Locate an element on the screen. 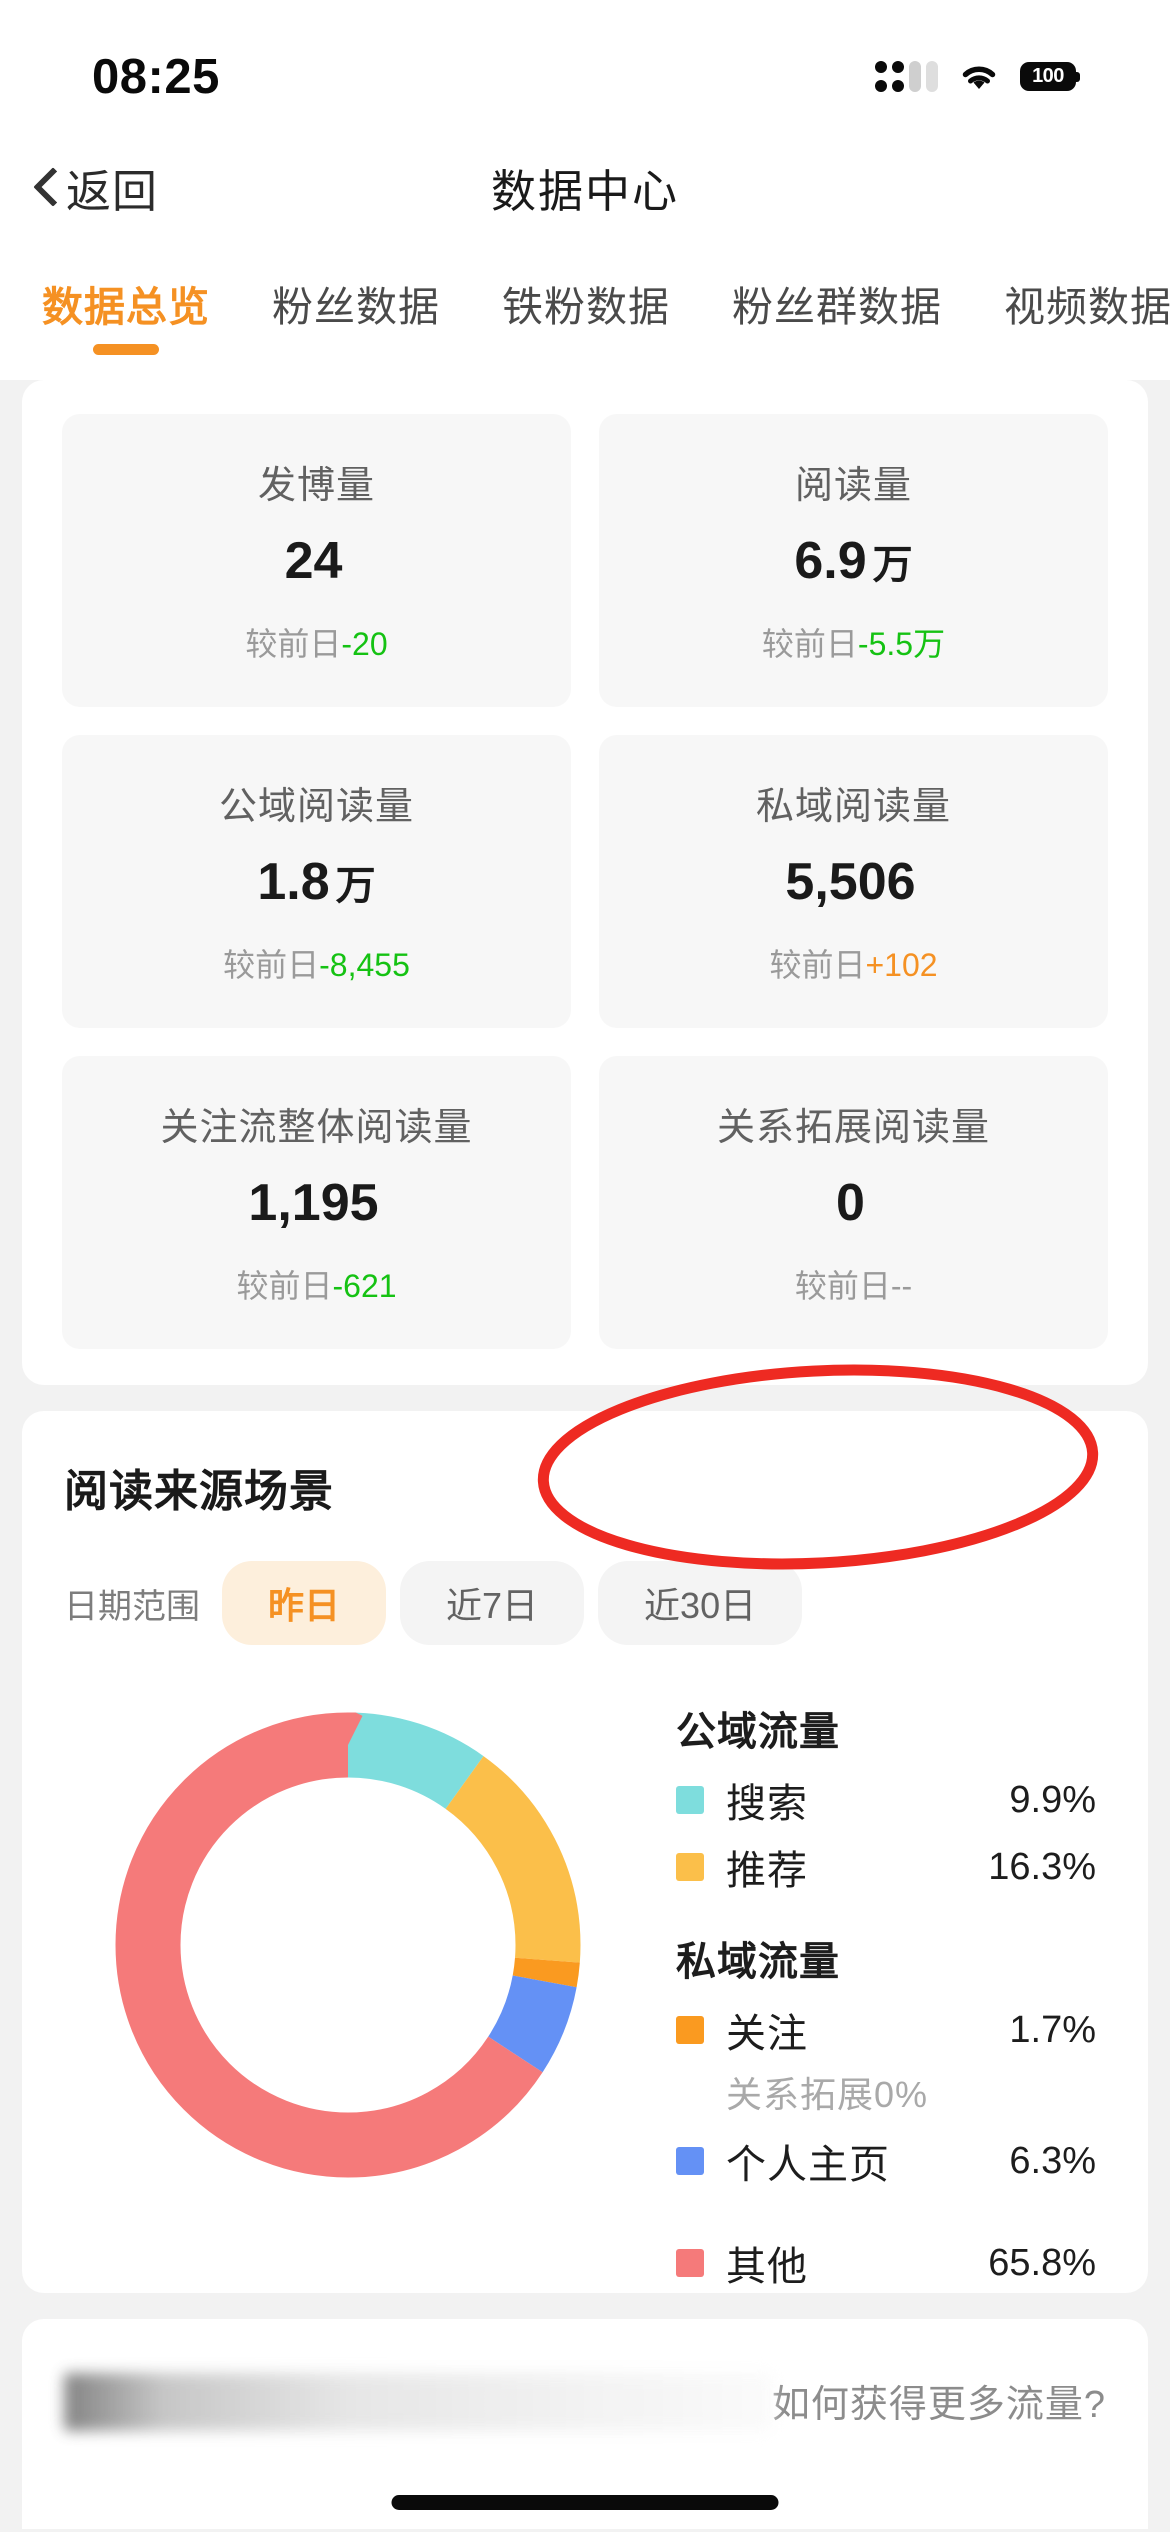  stat-number: 24 is located at coordinates (313, 561).